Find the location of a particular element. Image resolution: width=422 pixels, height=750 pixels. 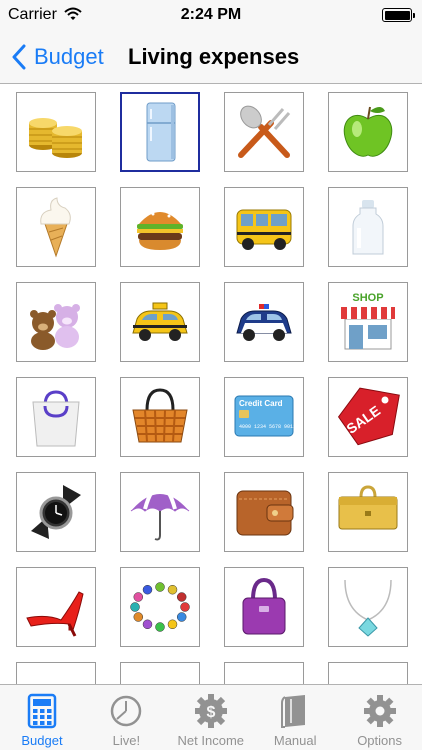

back-button: Budget is located at coordinates (58, 57).